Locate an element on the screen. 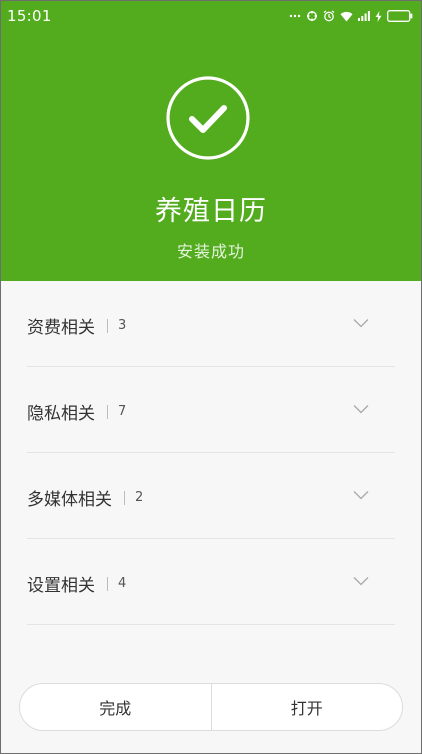 This screenshot has height=754, width=422. status-bar: 15:01 is located at coordinates (211, 16).